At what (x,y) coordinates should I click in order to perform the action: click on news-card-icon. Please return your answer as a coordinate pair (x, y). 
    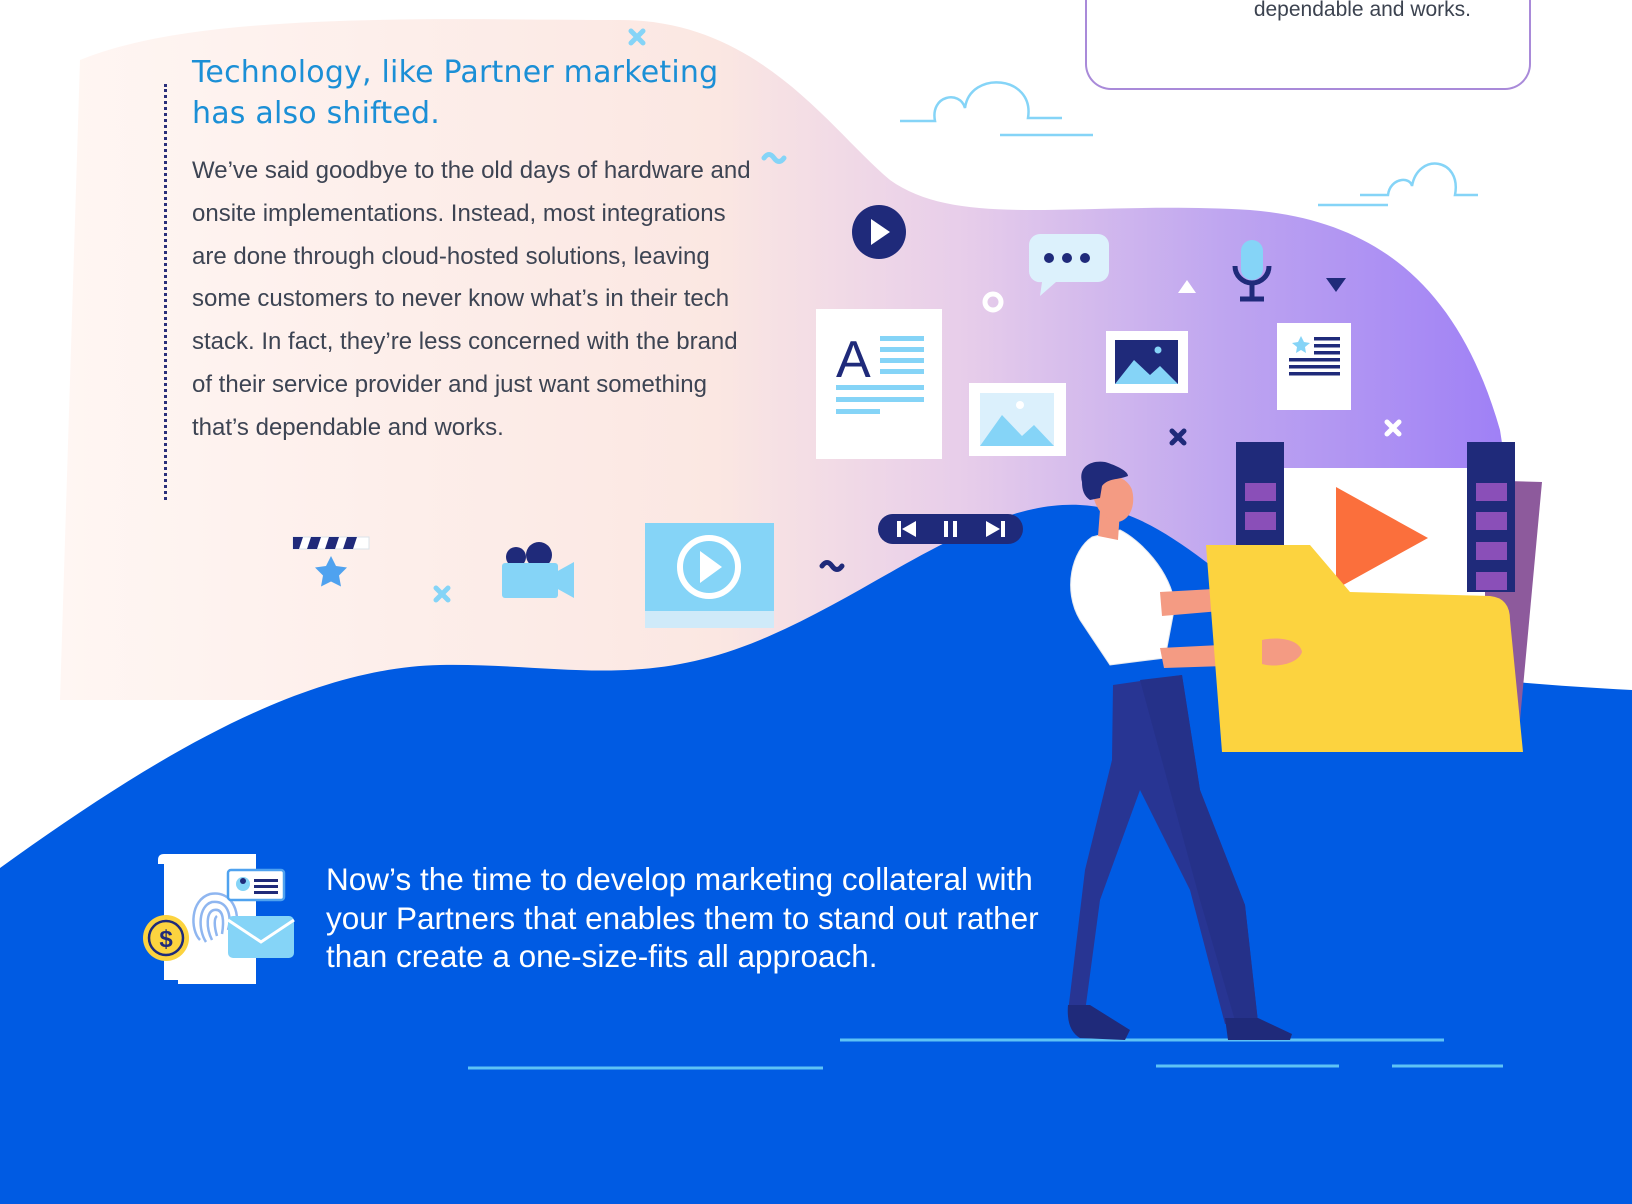
    Looking at the image, I should click on (1314, 366).